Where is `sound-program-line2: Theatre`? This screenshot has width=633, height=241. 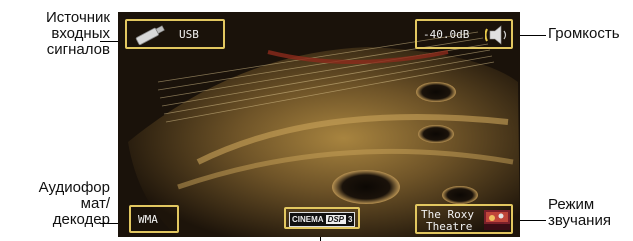 sound-program-line2: Theatre is located at coordinates (449, 226).